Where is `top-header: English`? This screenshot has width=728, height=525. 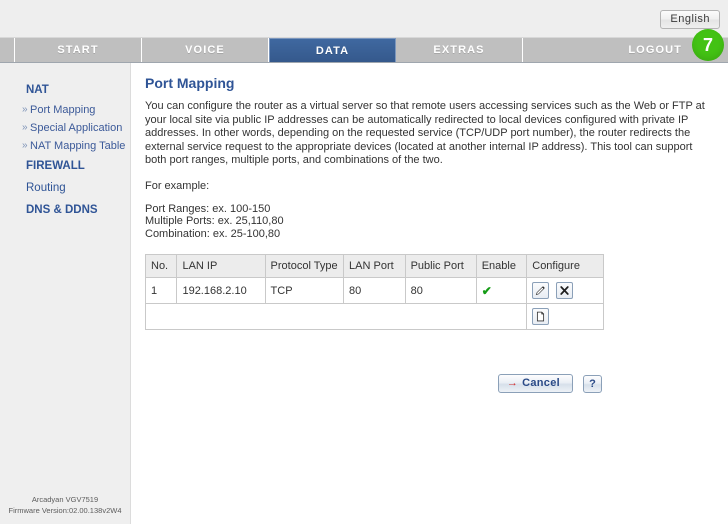
top-header: English is located at coordinates (364, 19).